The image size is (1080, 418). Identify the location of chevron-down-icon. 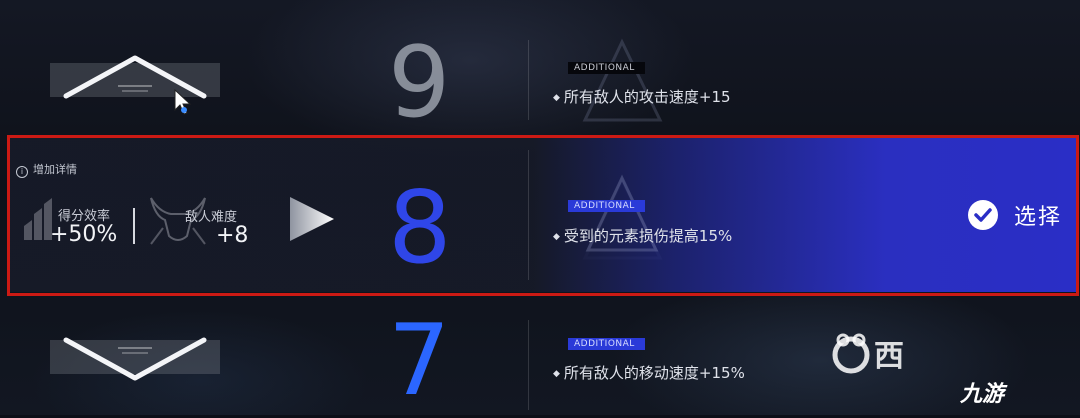
(135, 359).